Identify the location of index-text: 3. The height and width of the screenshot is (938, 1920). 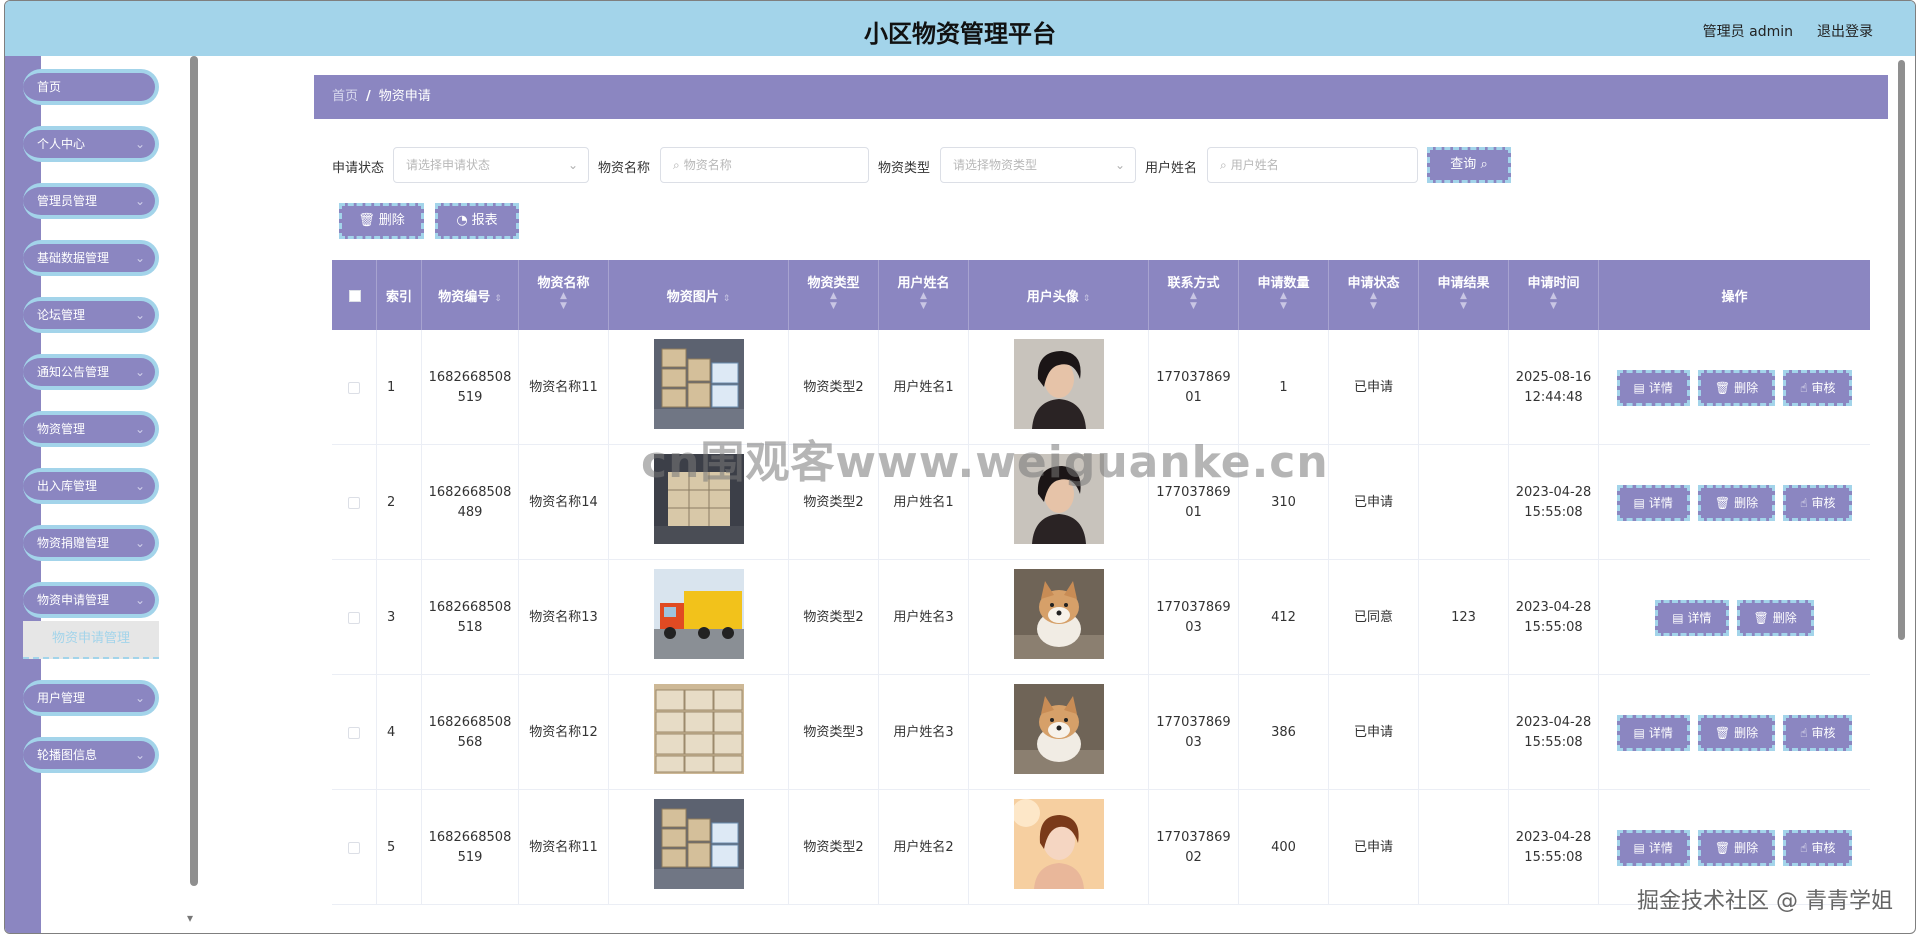
(391, 617).